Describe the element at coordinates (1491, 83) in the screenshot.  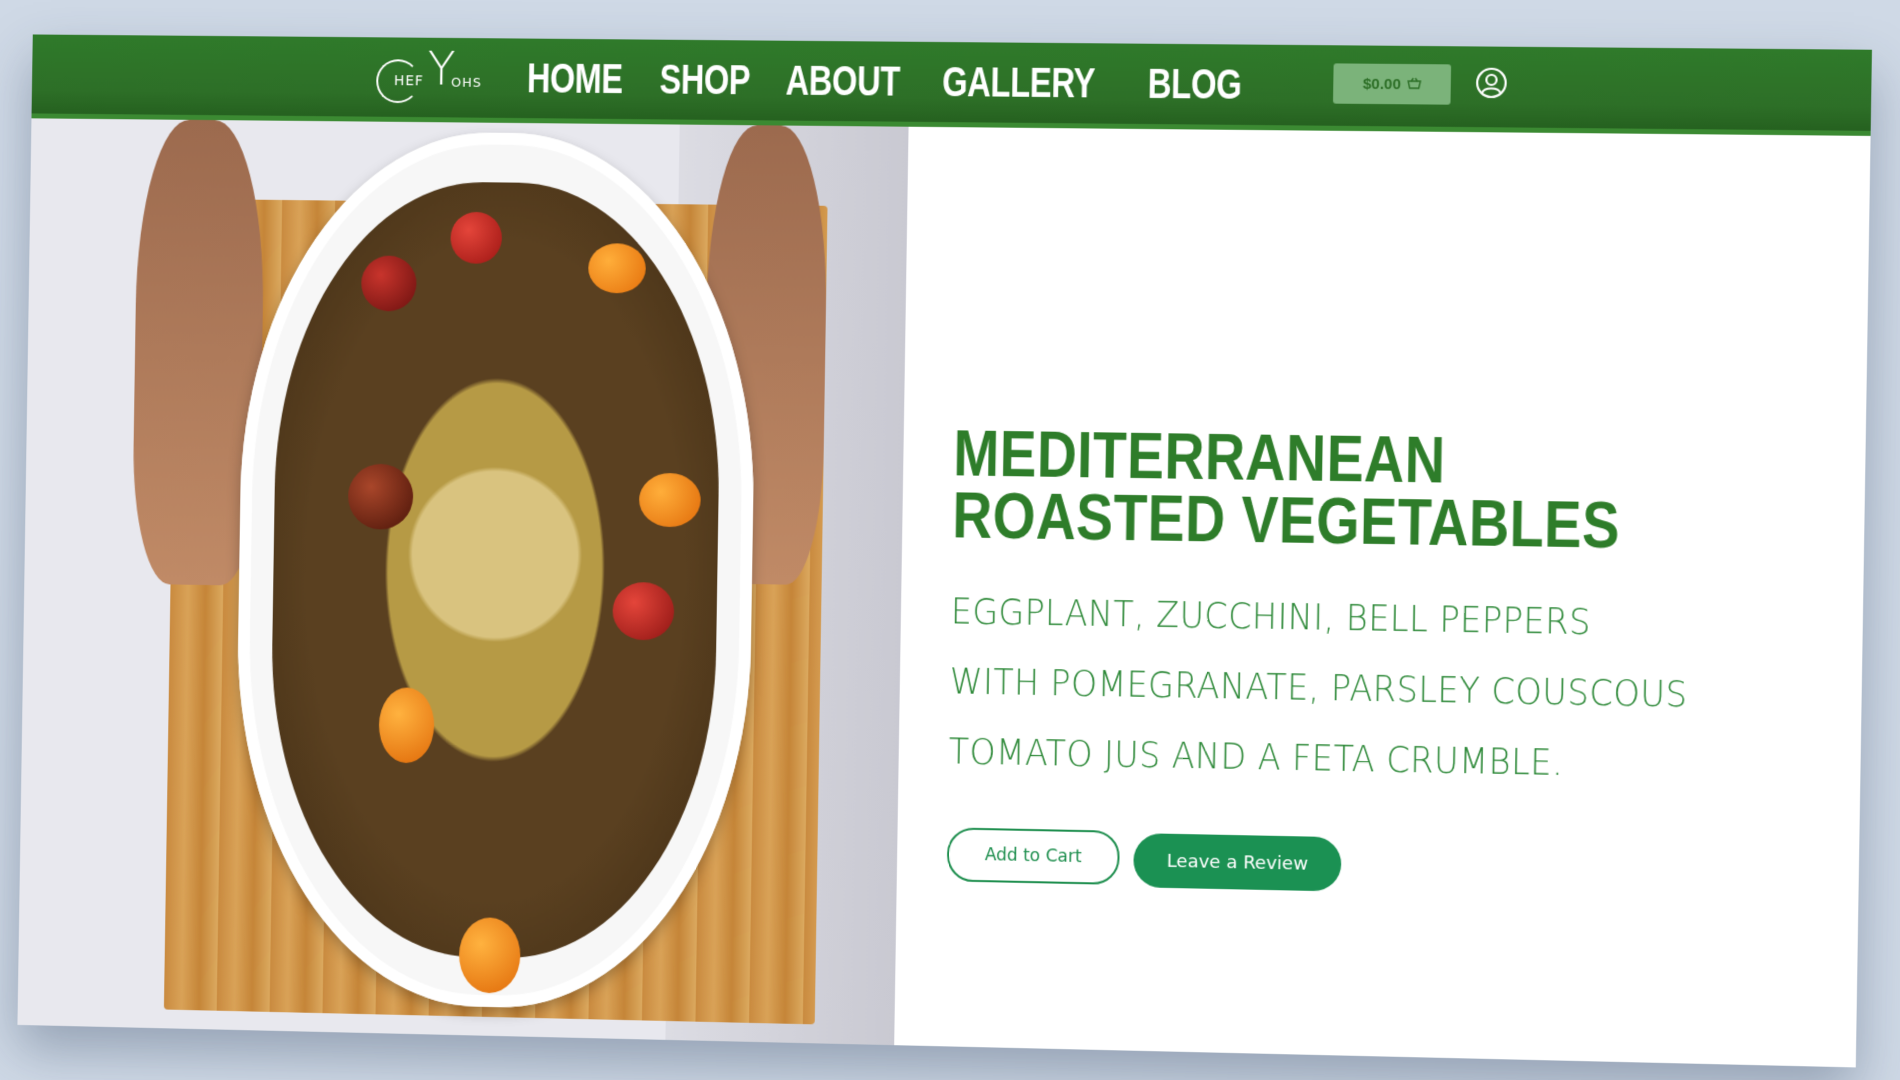
I see `user-circle-icon` at that location.